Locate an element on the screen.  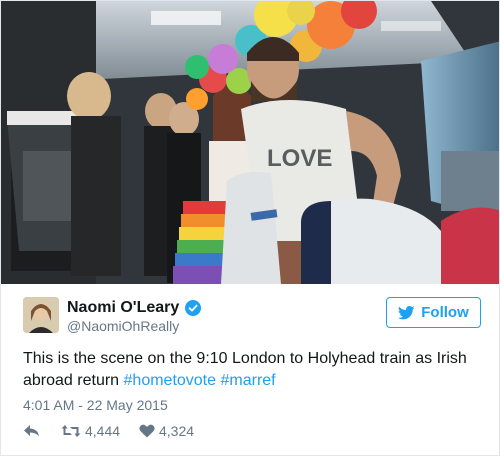
retweet-count: 4,444 is located at coordinates (103, 431).